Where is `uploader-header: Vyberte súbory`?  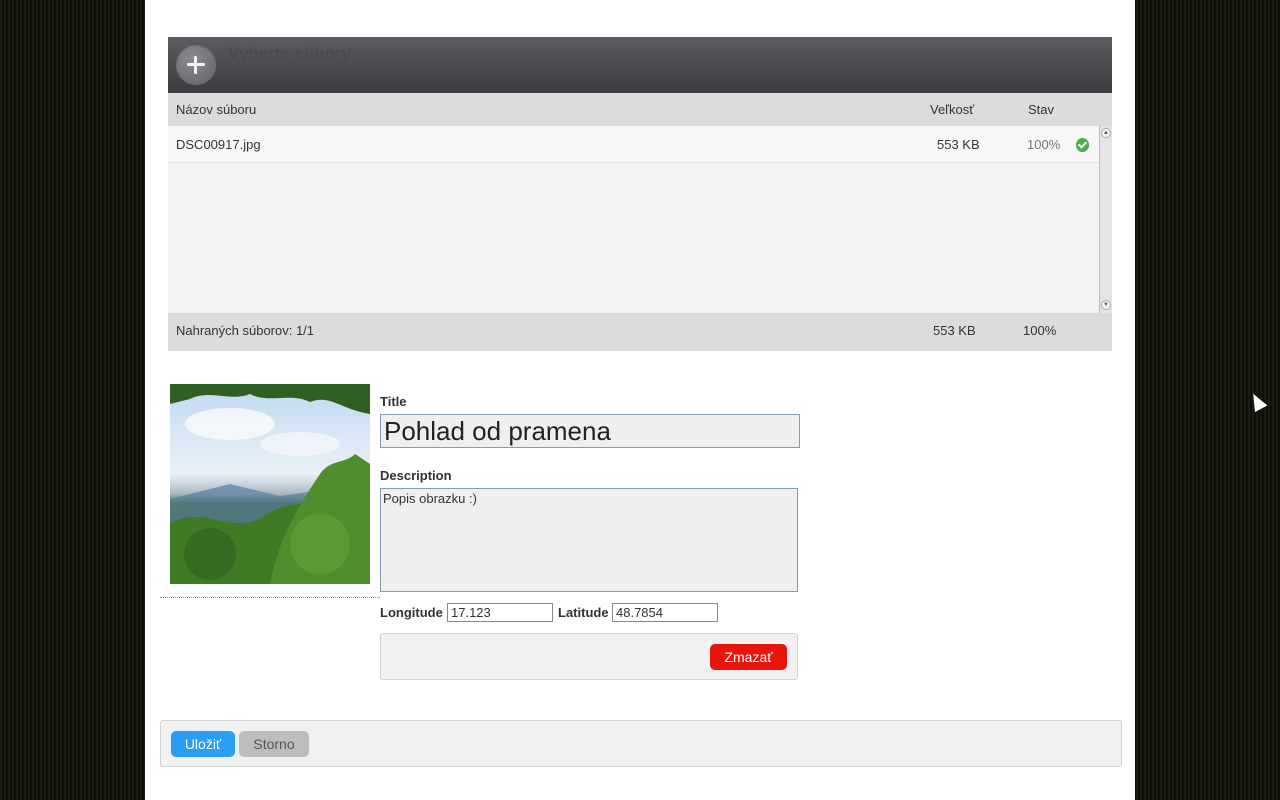 uploader-header: Vyberte súbory is located at coordinates (640, 65).